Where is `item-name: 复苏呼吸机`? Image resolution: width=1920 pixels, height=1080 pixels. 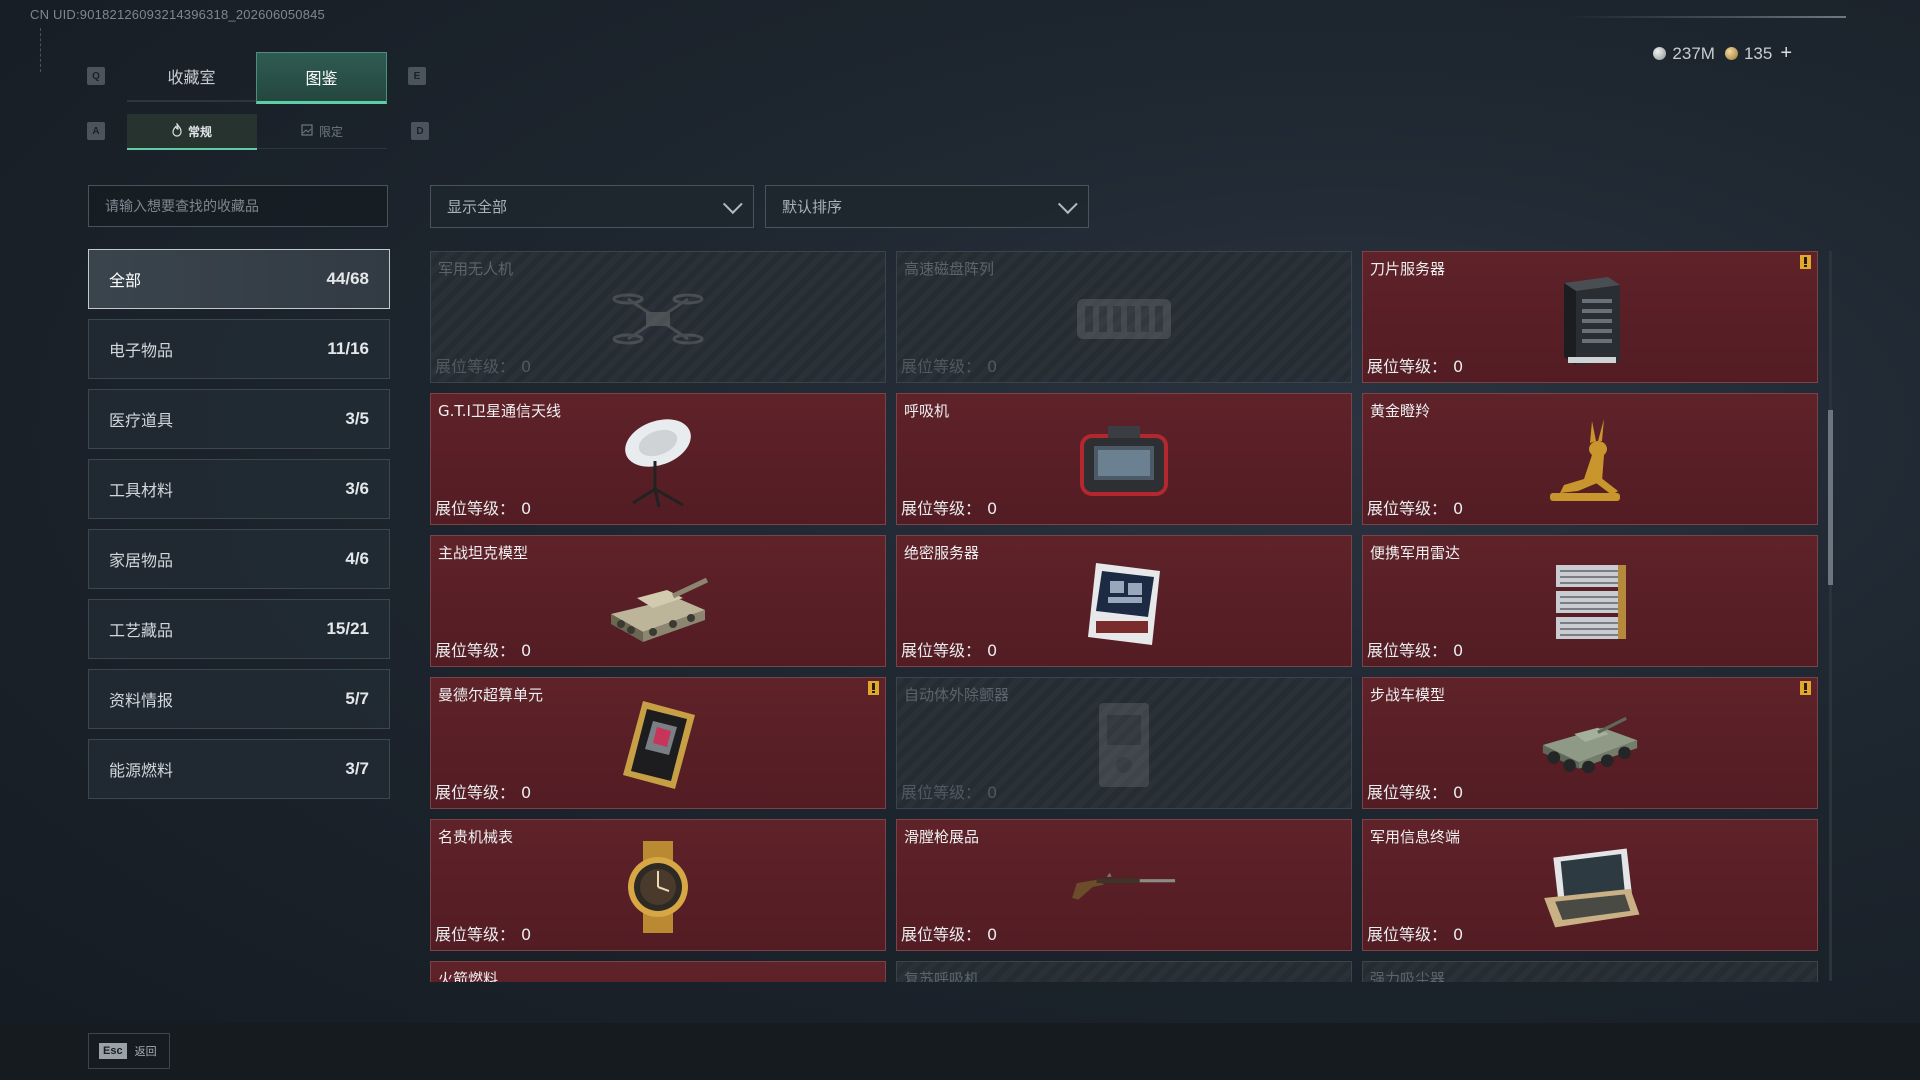
item-name: 复苏呼吸机 is located at coordinates (942, 976).